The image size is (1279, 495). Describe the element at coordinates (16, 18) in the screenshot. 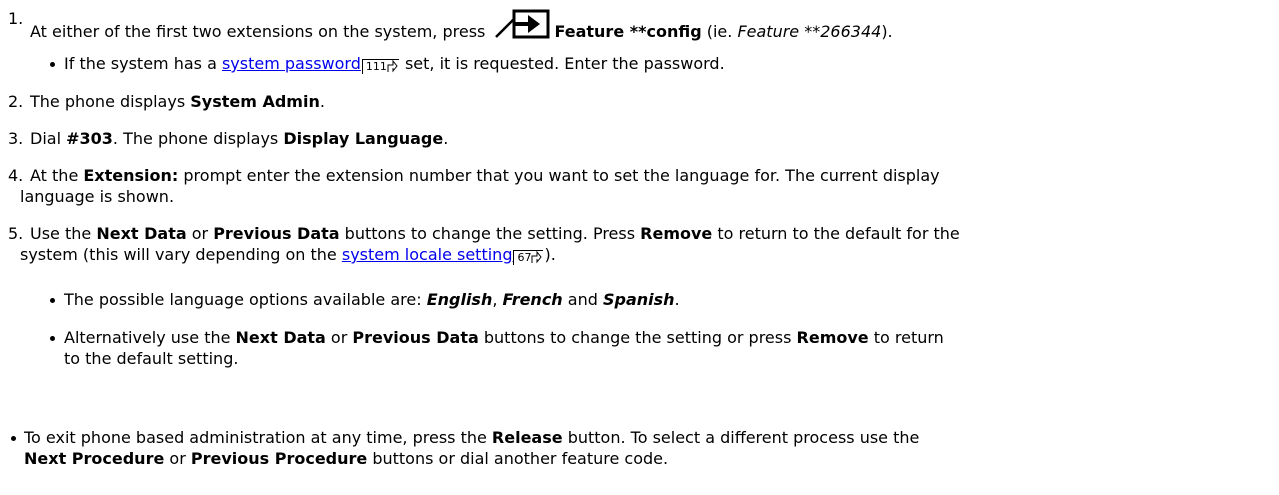

I see `step-number: 1.` at that location.